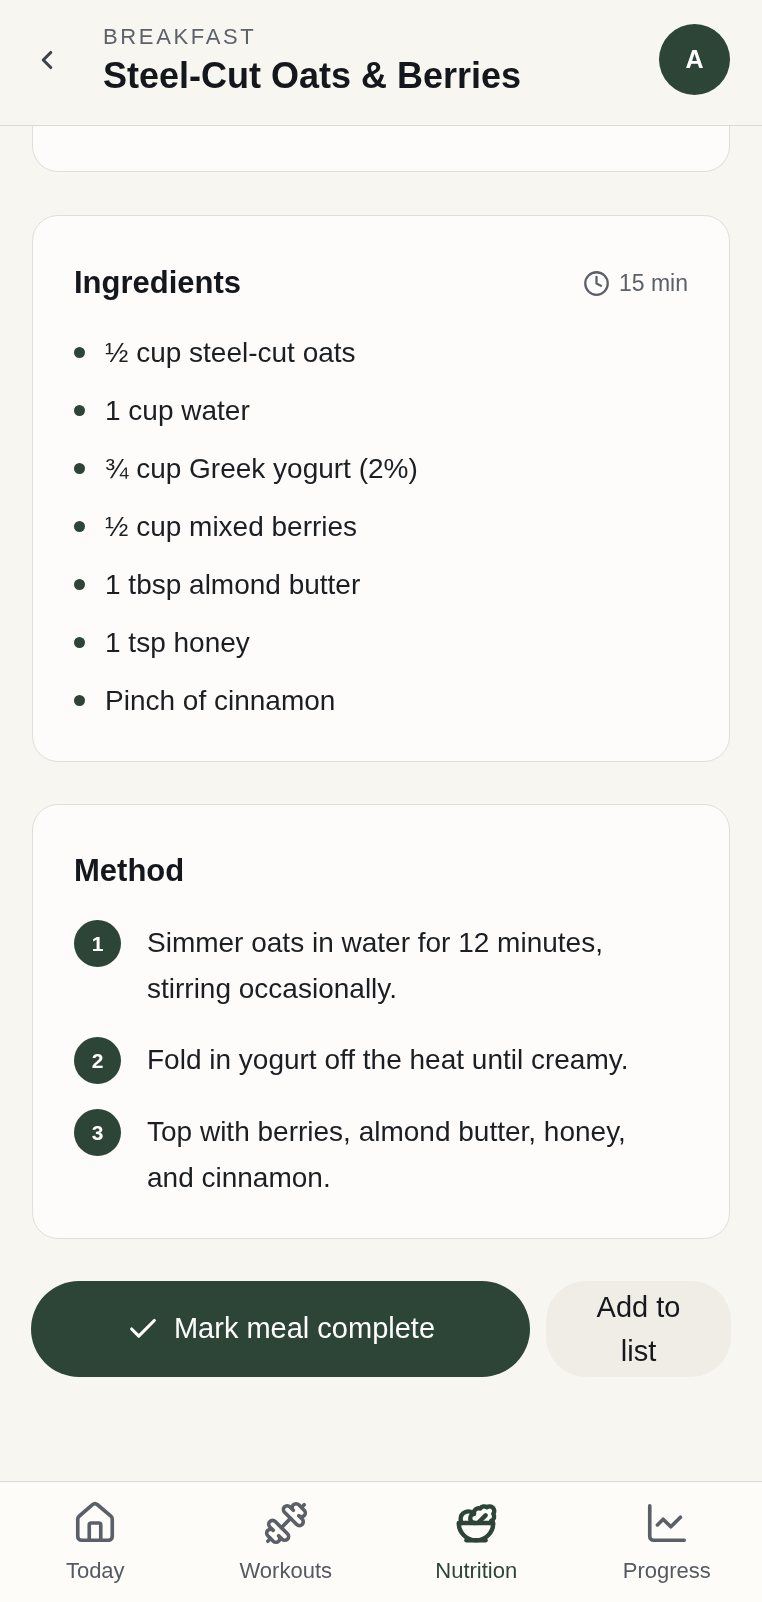 The height and width of the screenshot is (1602, 762). I want to click on step-text: Simmer oats in water for 12 minutes, stirring occasionally., so click(375, 966).